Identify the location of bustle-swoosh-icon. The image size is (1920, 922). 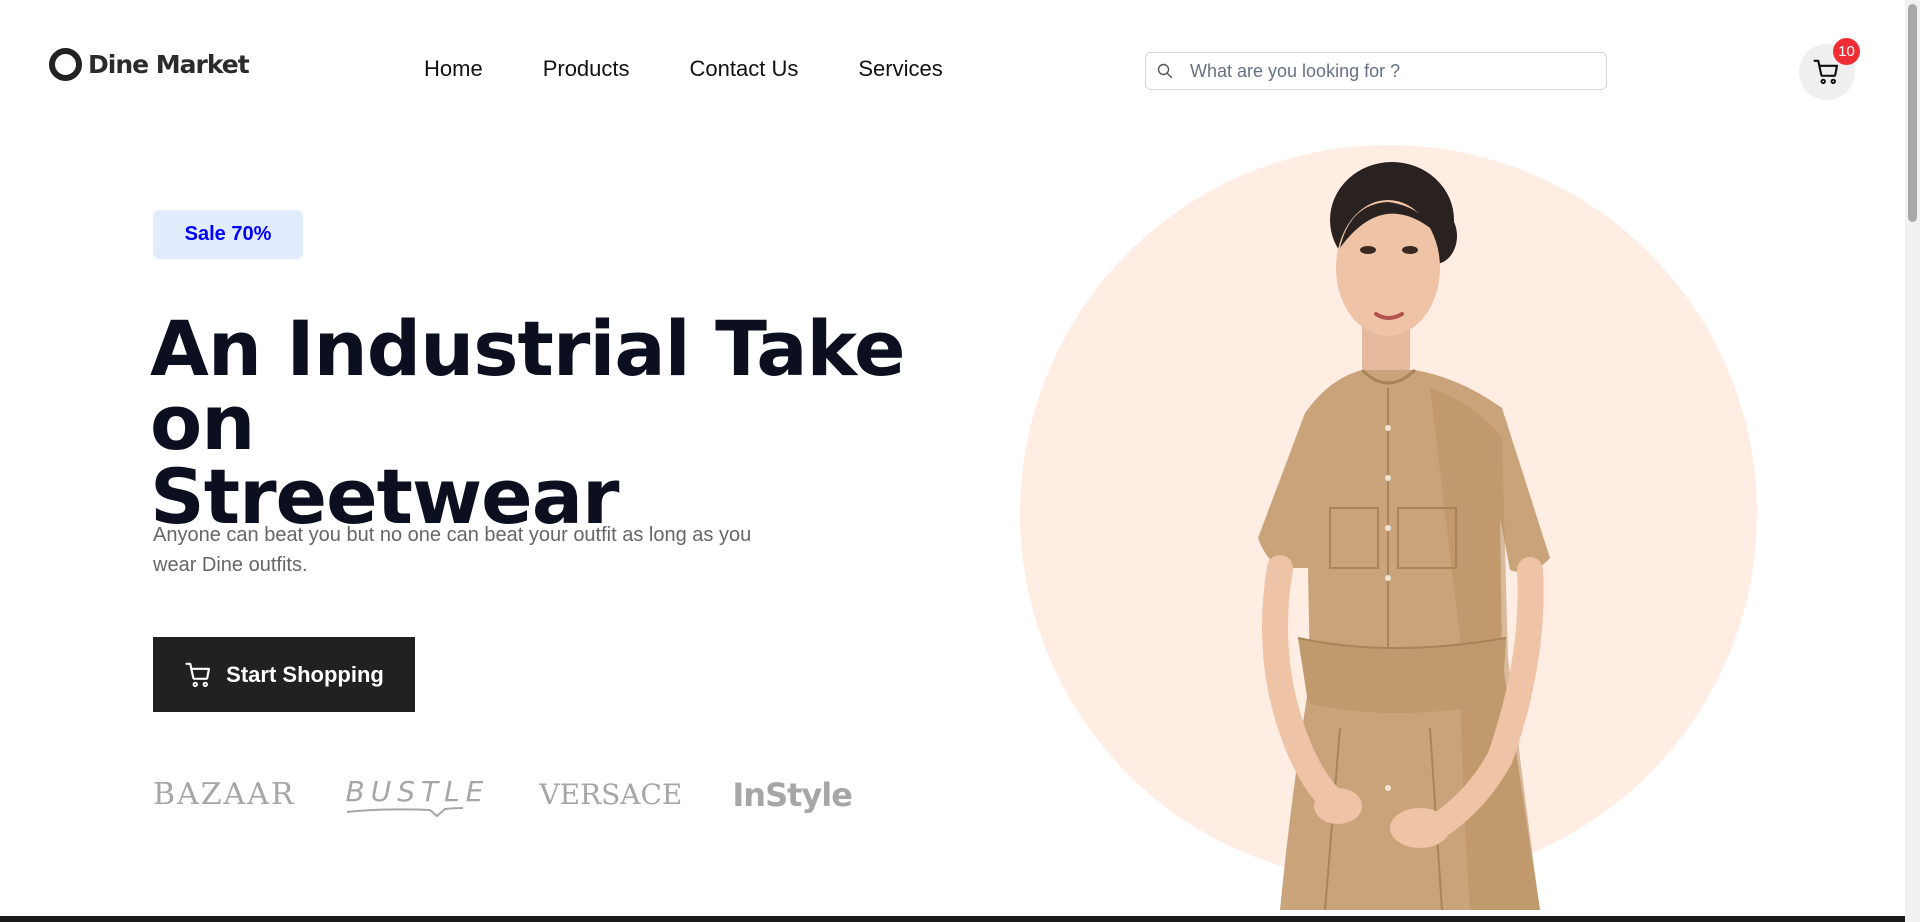
(405, 812).